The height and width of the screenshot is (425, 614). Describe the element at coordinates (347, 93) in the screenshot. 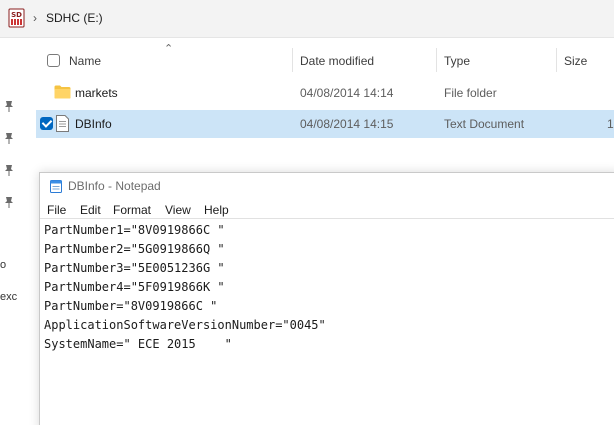

I see `file-date-modified: 04/08/2014 14:14` at that location.